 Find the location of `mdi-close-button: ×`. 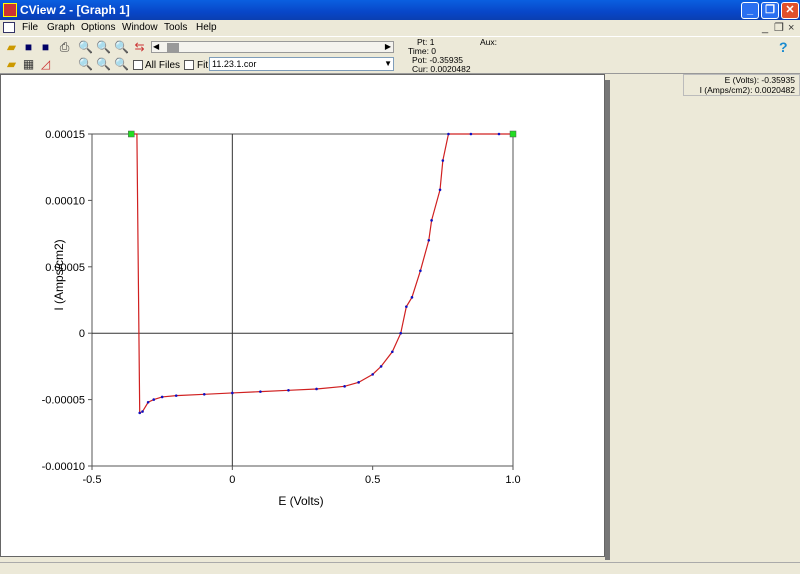

mdi-close-button: × is located at coordinates (791, 28).